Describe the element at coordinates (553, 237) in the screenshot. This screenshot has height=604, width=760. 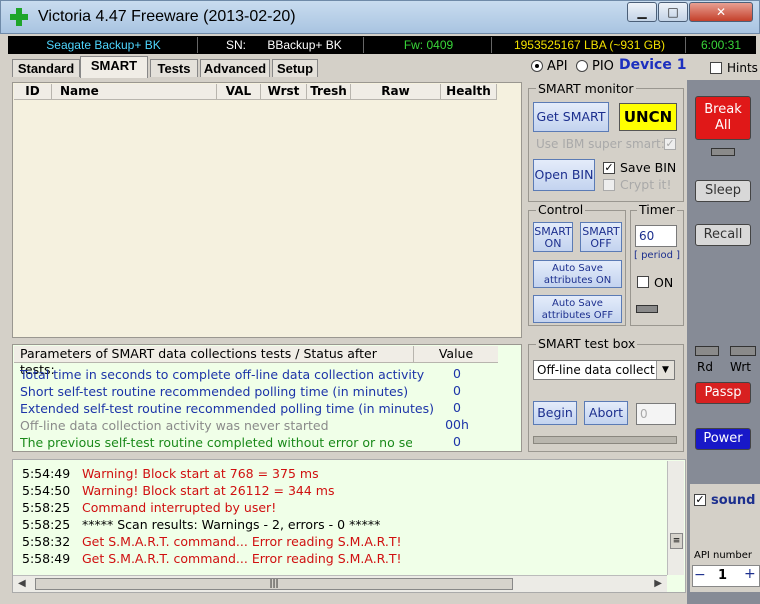
I see `smart-on-button: SMART ON` at that location.